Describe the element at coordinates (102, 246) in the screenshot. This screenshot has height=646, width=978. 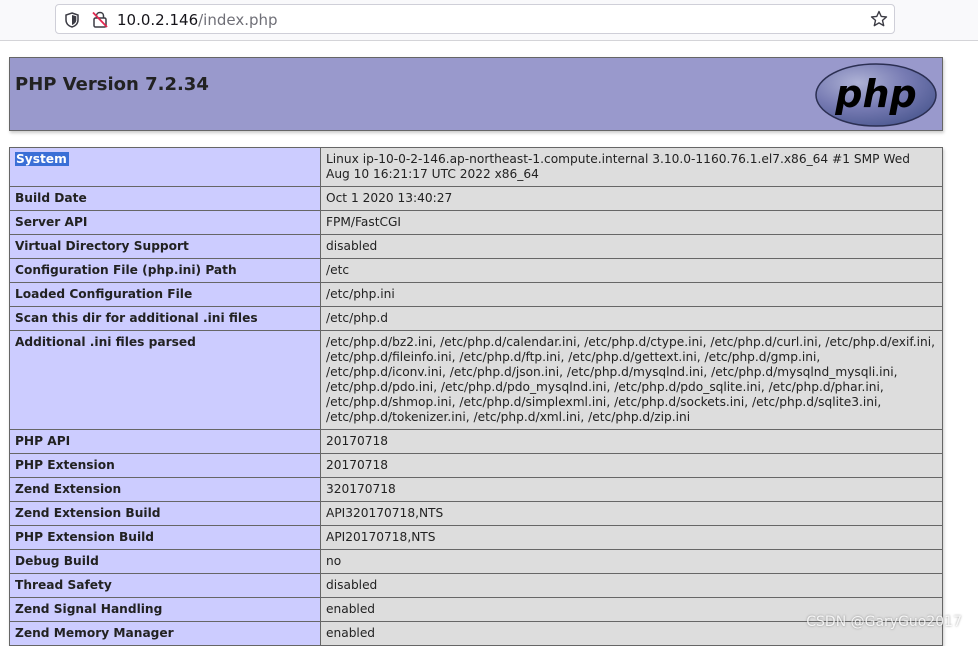
I see `key-text: Virtual Directory Support` at that location.